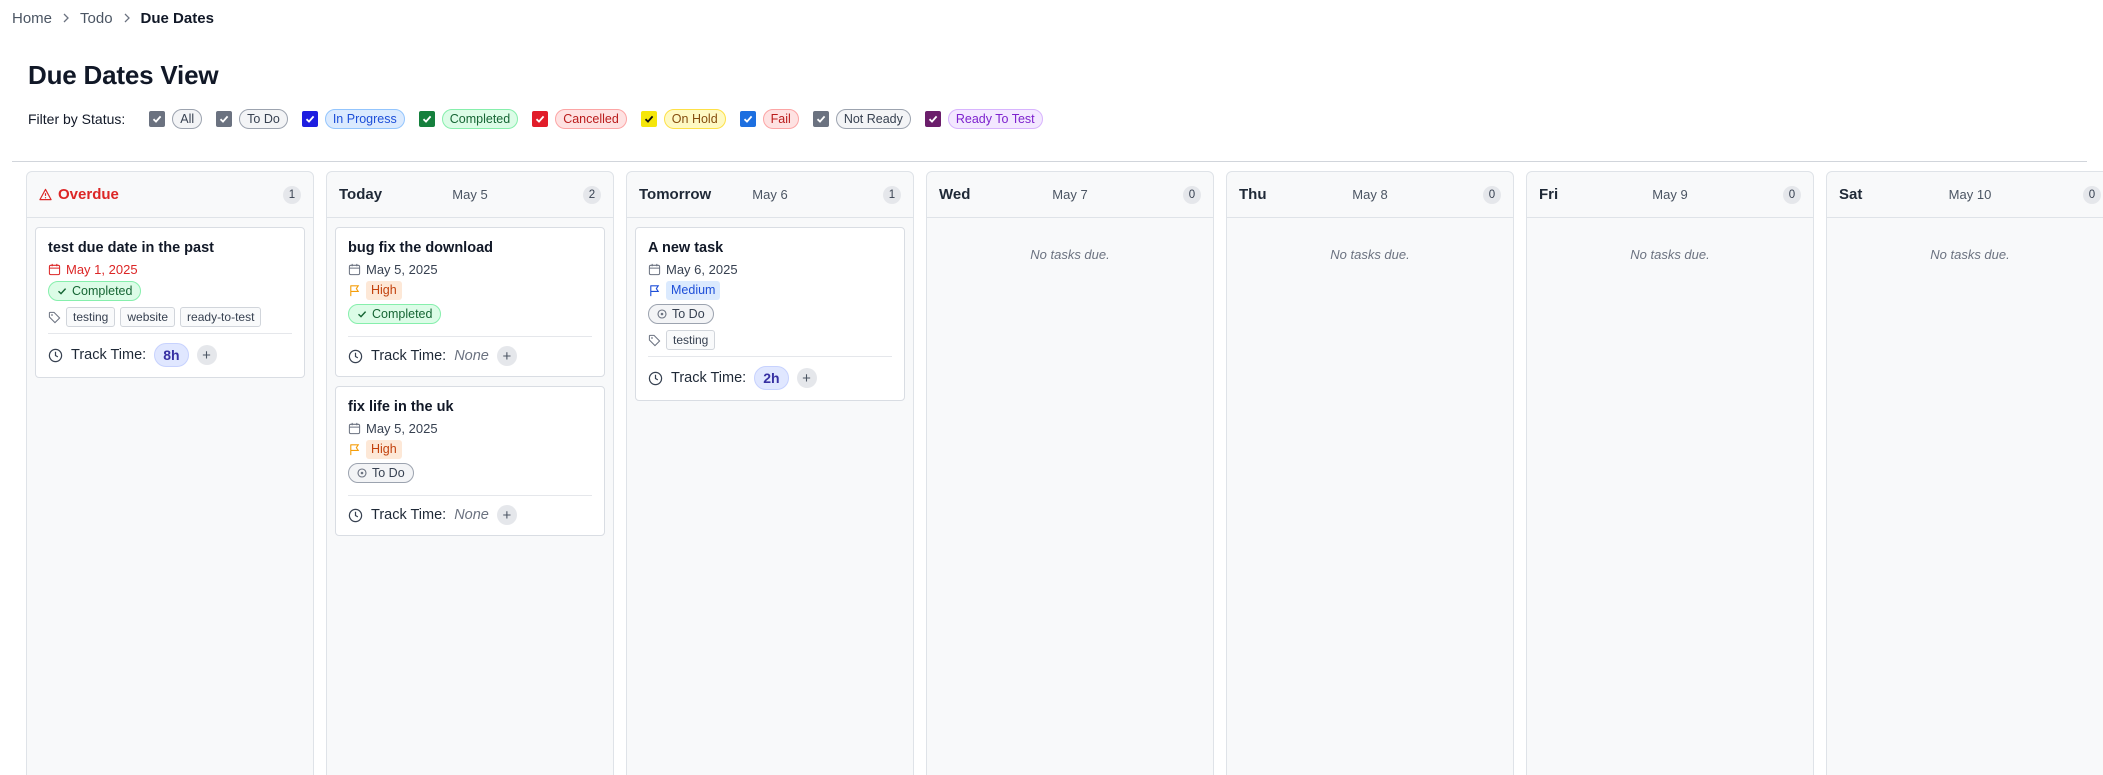 The height and width of the screenshot is (775, 2103). What do you see at coordinates (1253, 194) in the screenshot?
I see `column-title-text: Thu` at bounding box center [1253, 194].